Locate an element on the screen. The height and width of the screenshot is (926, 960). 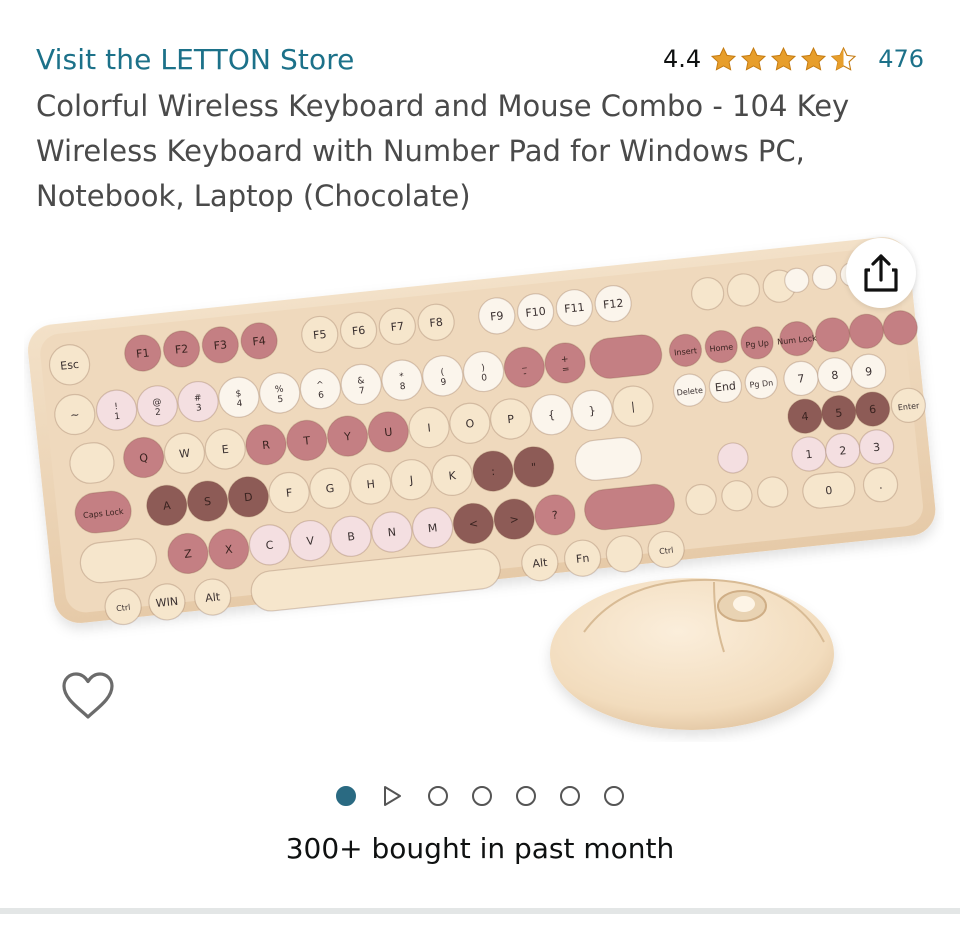
key-label: $ is located at coordinates (238, 394).